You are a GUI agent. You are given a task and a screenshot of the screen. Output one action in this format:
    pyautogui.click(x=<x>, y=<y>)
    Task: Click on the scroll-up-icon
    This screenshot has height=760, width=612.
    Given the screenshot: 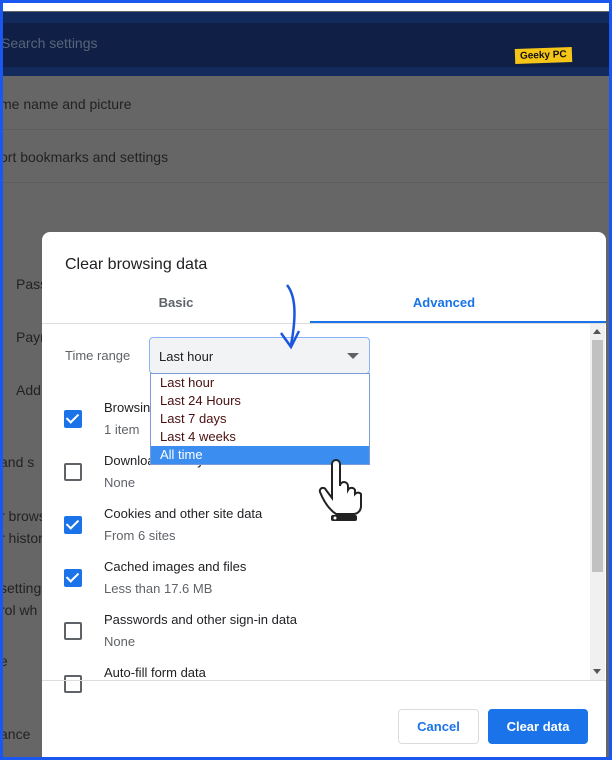 What is the action you would take?
    pyautogui.click(x=597, y=331)
    